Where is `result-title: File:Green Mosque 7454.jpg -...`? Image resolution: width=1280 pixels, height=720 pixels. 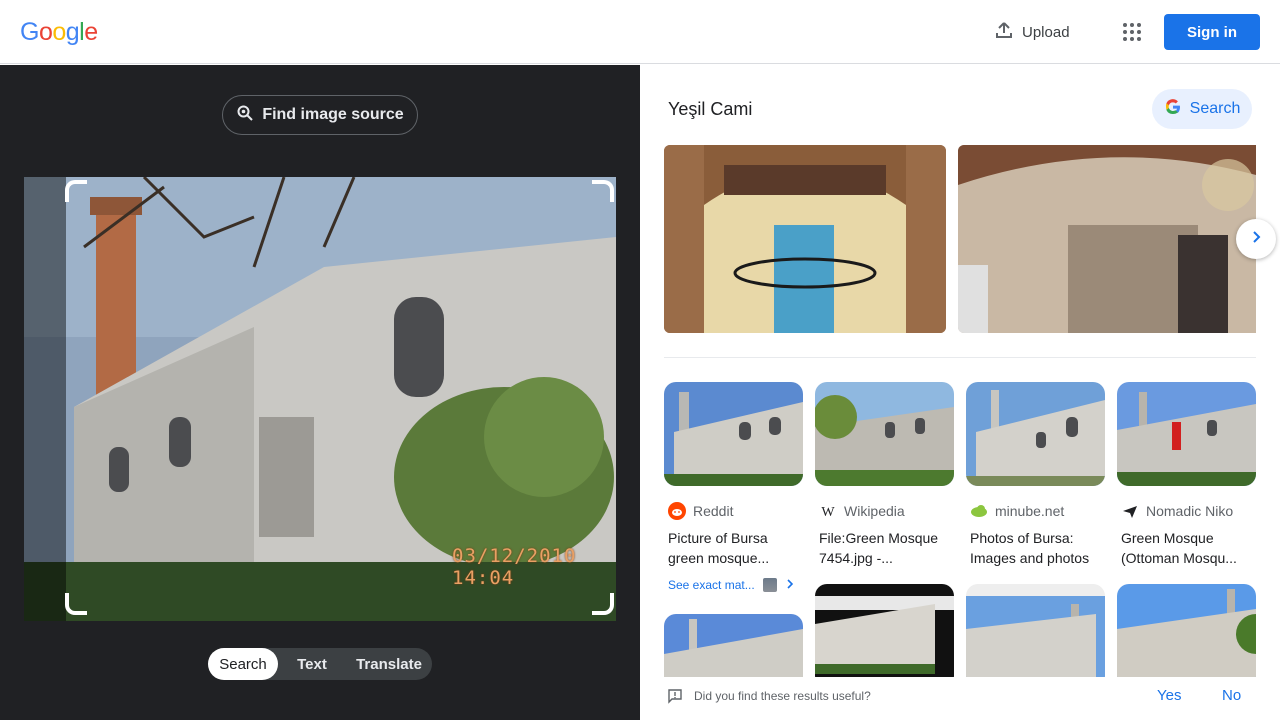 result-title: File:Green Mosque 7454.jpg -... is located at coordinates (884, 548).